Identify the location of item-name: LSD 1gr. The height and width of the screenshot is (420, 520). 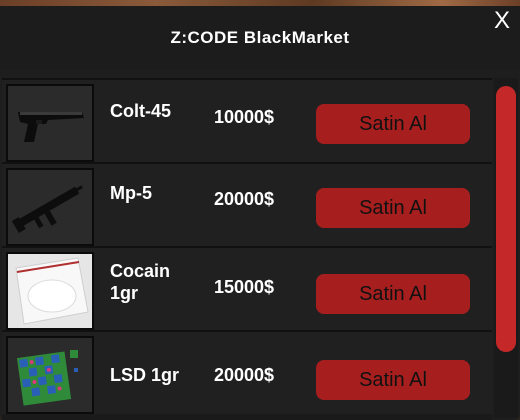
(145, 375).